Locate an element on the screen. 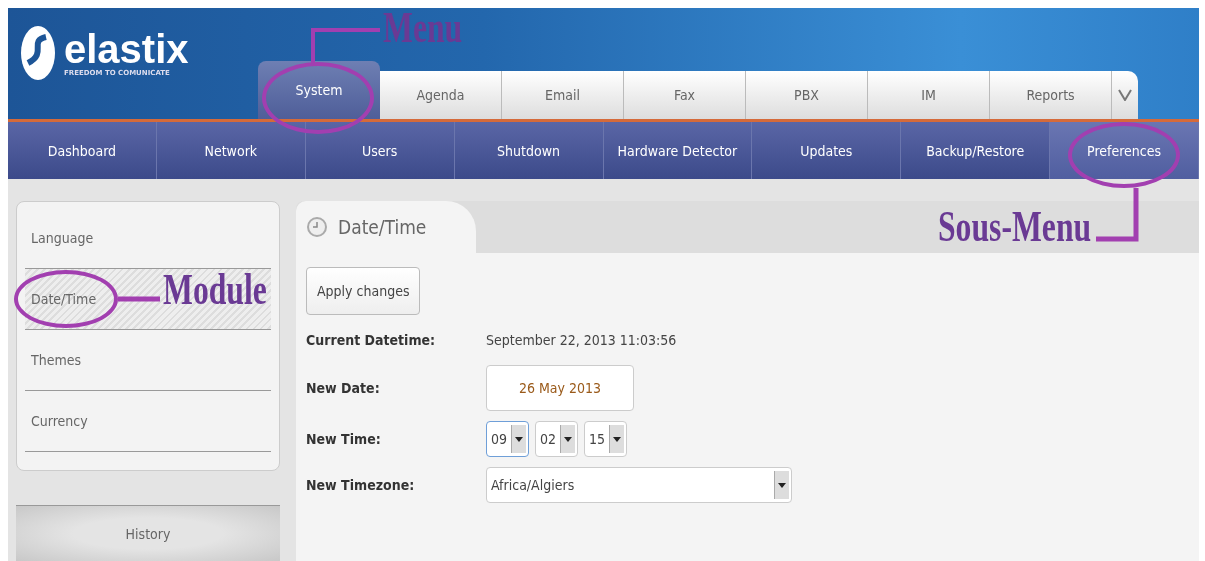  panel-title: Date/Time is located at coordinates (382, 227).